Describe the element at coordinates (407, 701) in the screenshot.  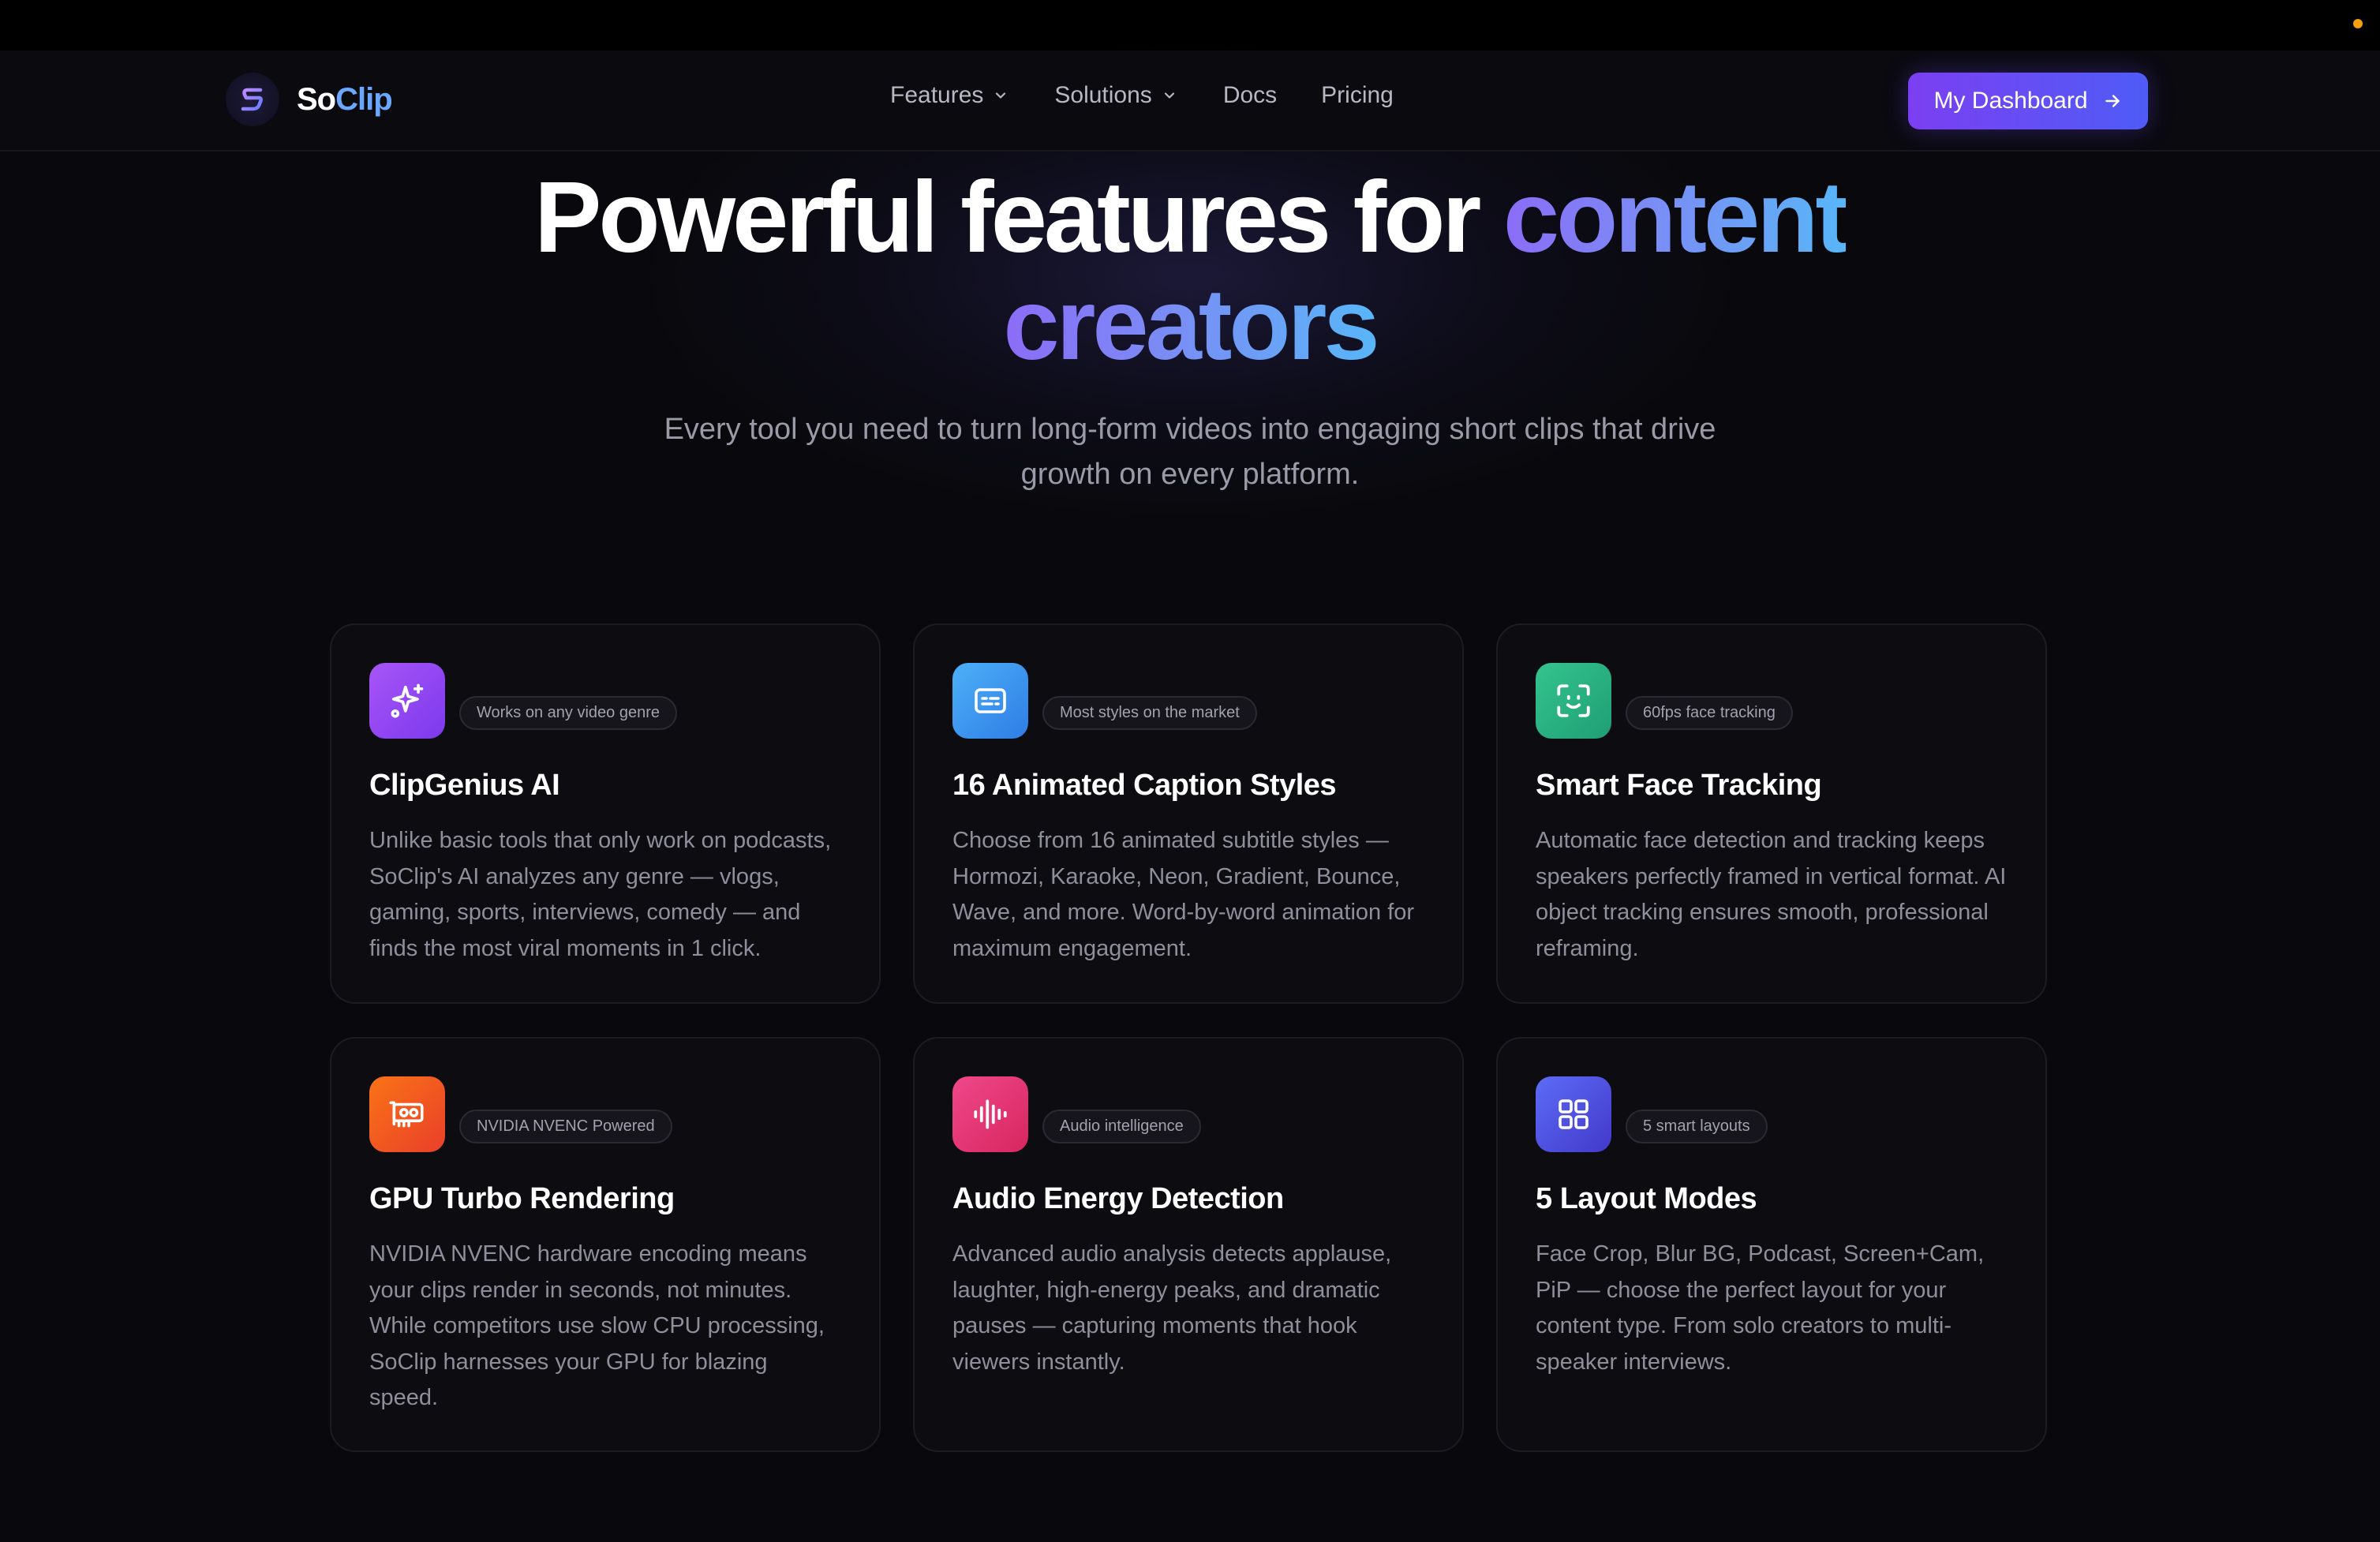
I see `sparkles-icon` at that location.